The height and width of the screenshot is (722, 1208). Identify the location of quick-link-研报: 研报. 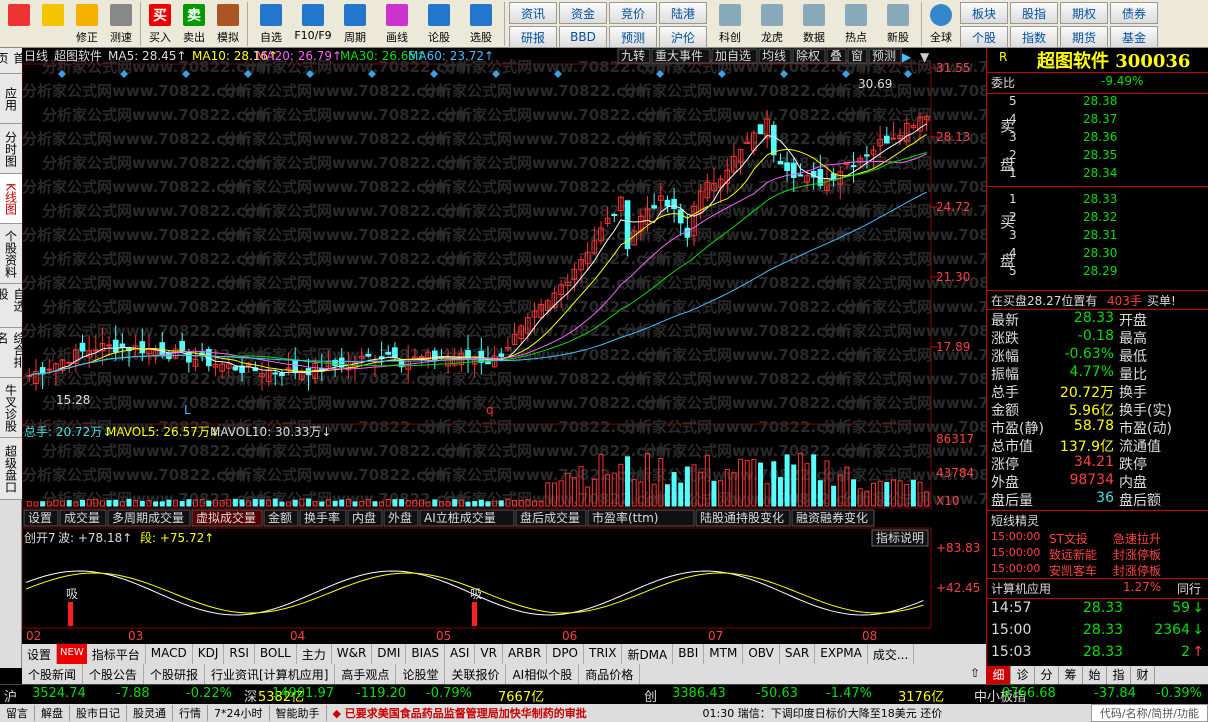
(533, 37).